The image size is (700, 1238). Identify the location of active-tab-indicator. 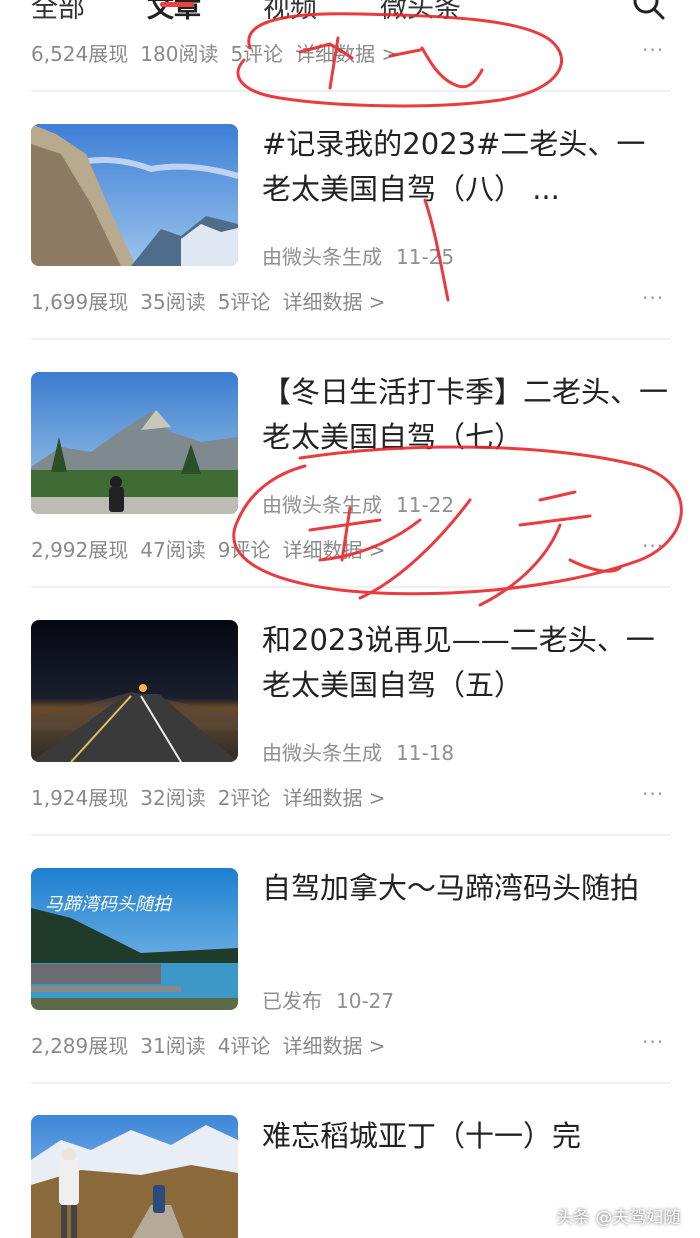
(177, 4).